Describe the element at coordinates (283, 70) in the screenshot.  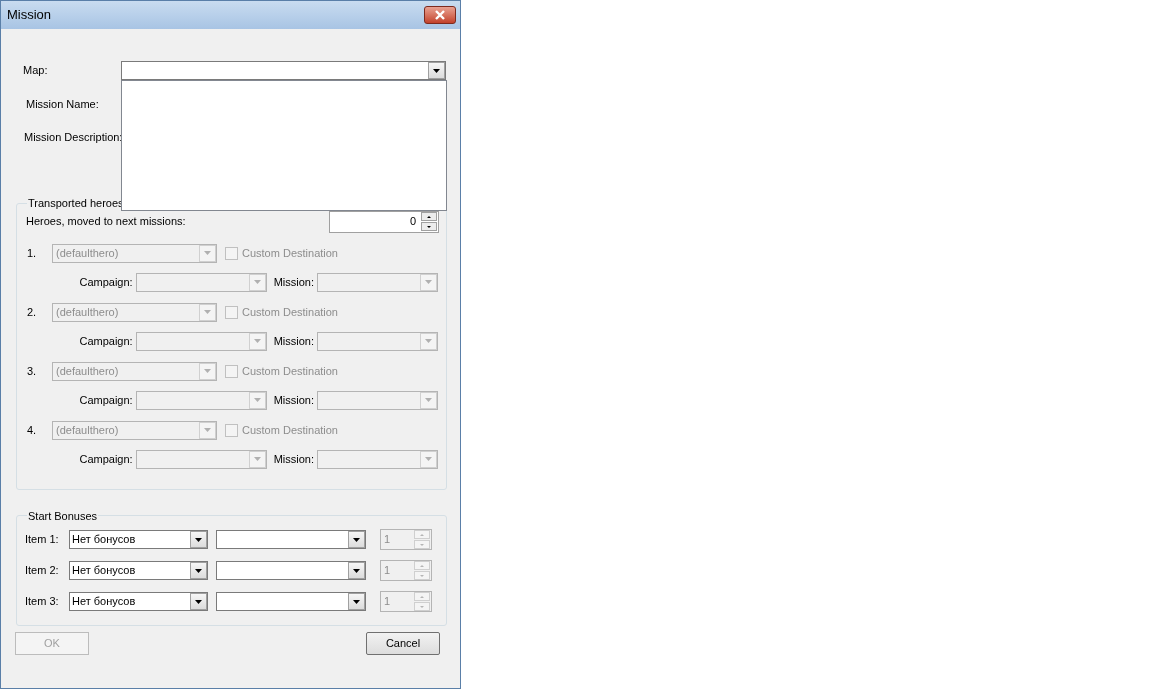
I see `map-dropdown` at that location.